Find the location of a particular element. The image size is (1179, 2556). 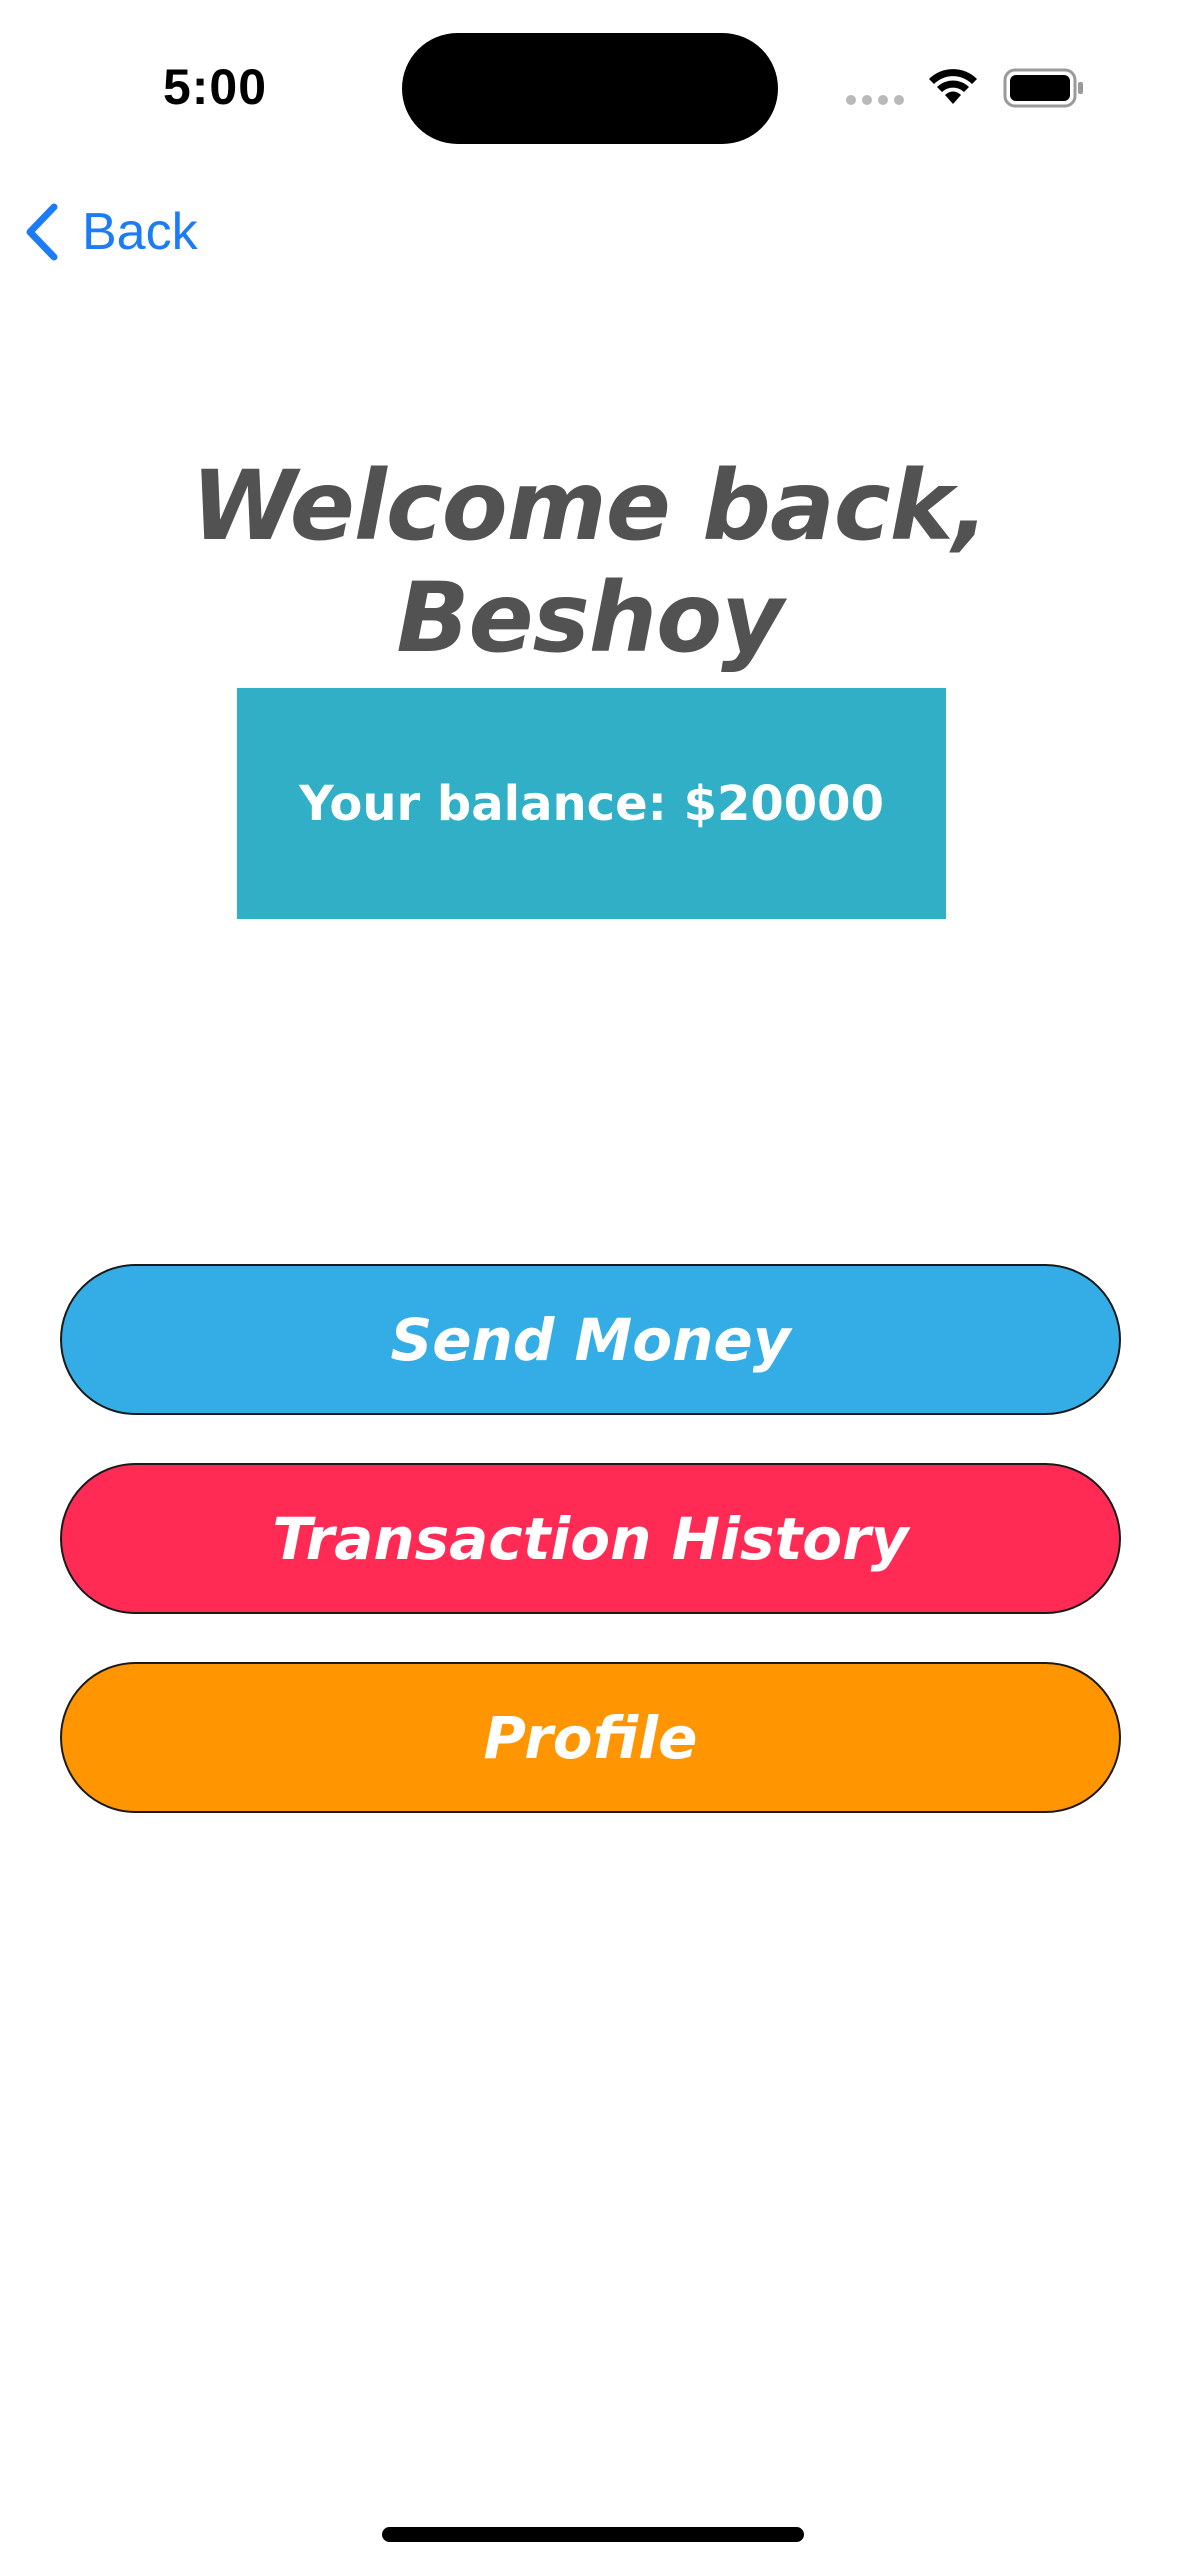

chevron-left-icon is located at coordinates (42, 232).